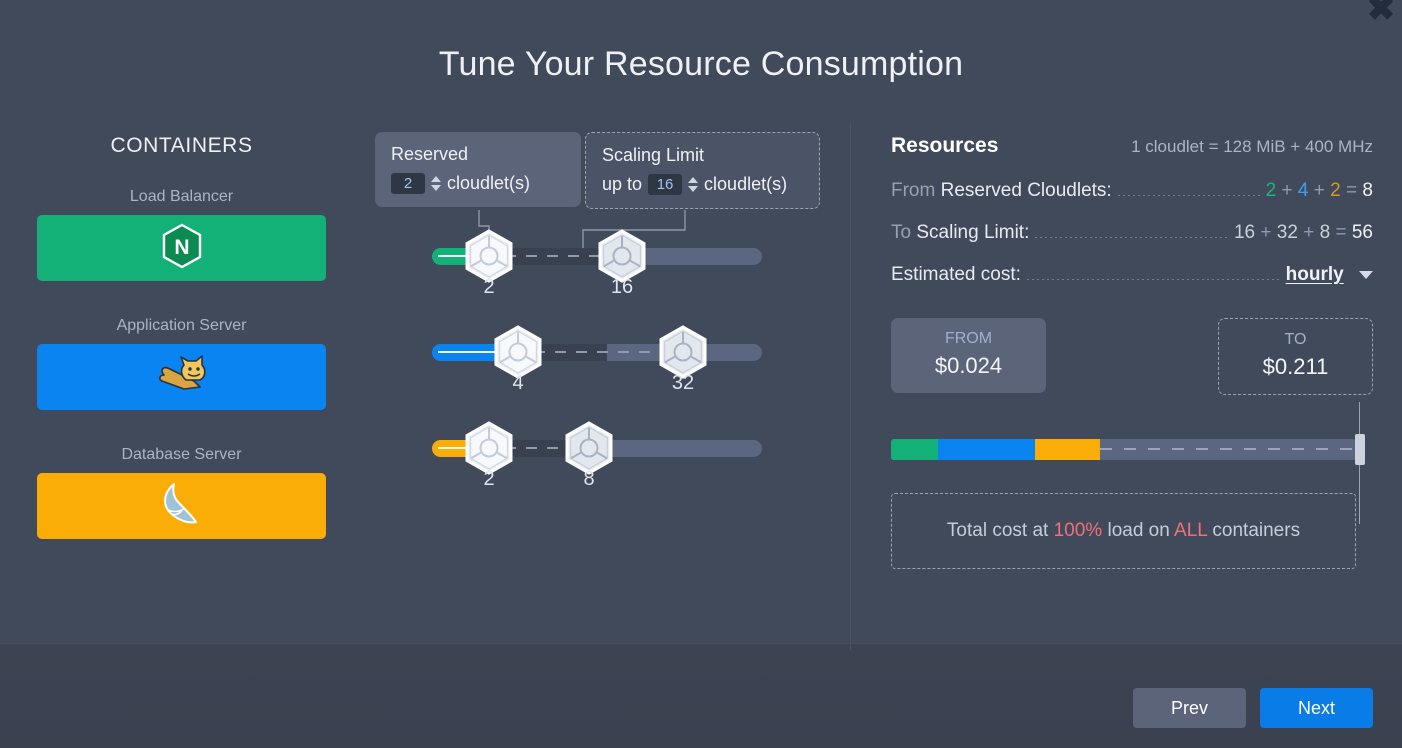 This screenshot has width=1402, height=748. What do you see at coordinates (702, 170) in the screenshot?
I see `scaling-limit-tooltip: Scaling Limit up to 16 cloudlet(s)` at bounding box center [702, 170].